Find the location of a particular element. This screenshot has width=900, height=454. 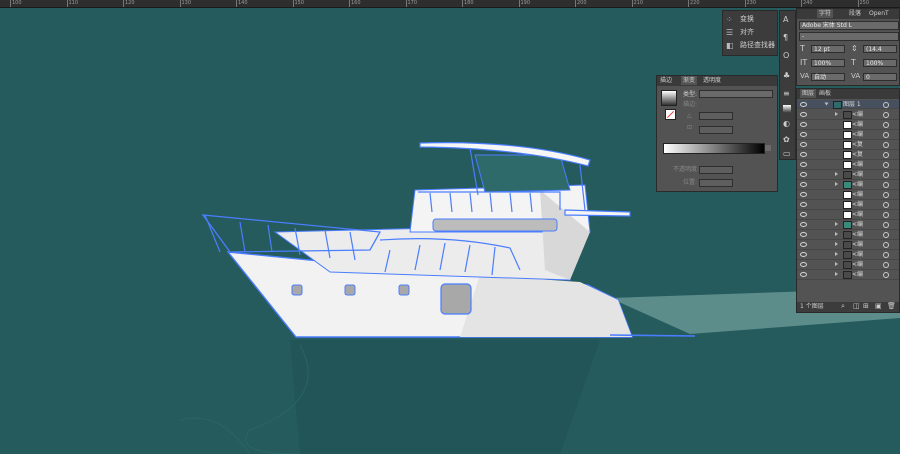

menu-item-pathfinder: ◧ 路径查找器 is located at coordinates (750, 45).